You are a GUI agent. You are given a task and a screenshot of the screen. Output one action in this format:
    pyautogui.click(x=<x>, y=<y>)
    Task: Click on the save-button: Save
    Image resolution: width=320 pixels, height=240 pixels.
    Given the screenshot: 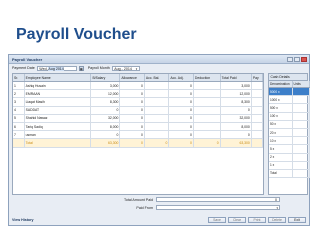 What is the action you would take?
    pyautogui.click(x=217, y=220)
    